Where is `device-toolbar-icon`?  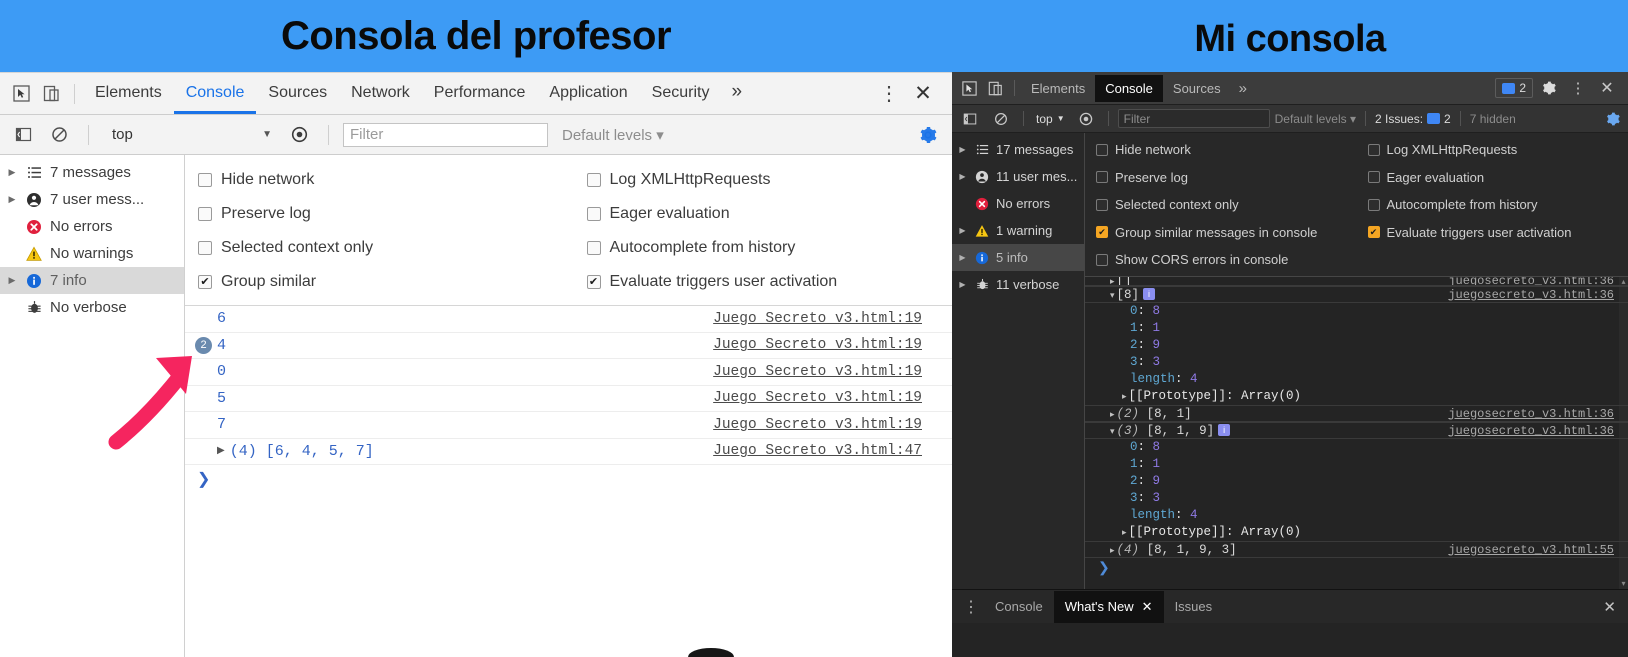 device-toolbar-icon is located at coordinates (995, 88).